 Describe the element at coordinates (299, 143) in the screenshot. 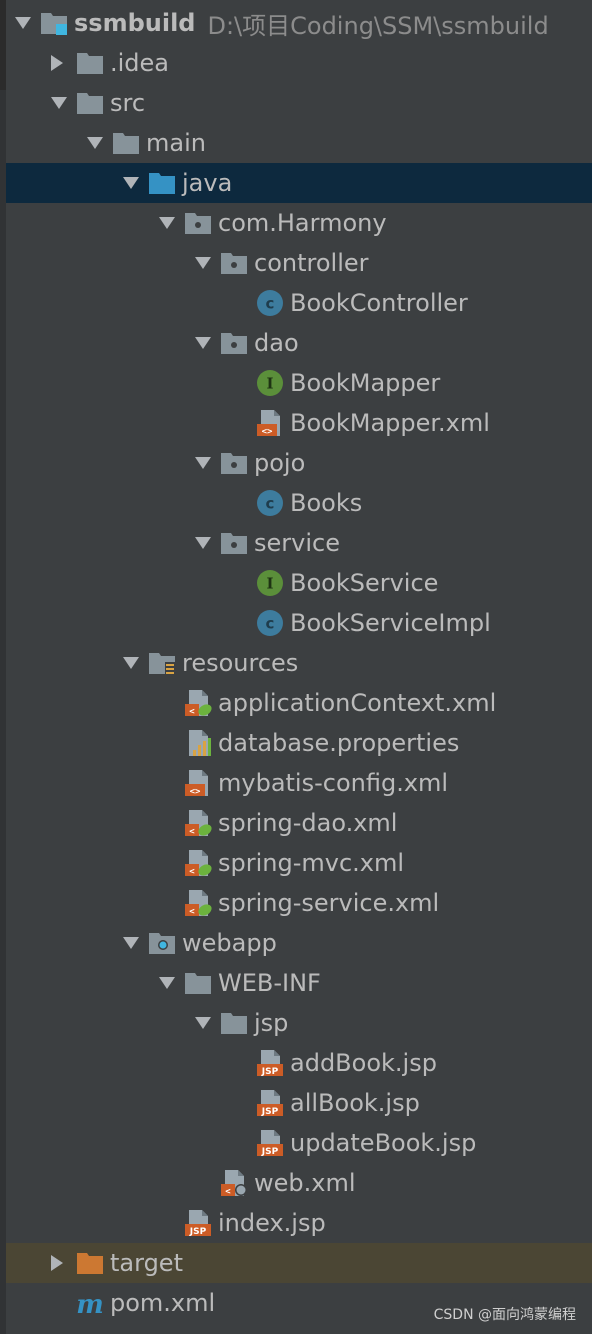

I see `tree-node-main: main` at that location.